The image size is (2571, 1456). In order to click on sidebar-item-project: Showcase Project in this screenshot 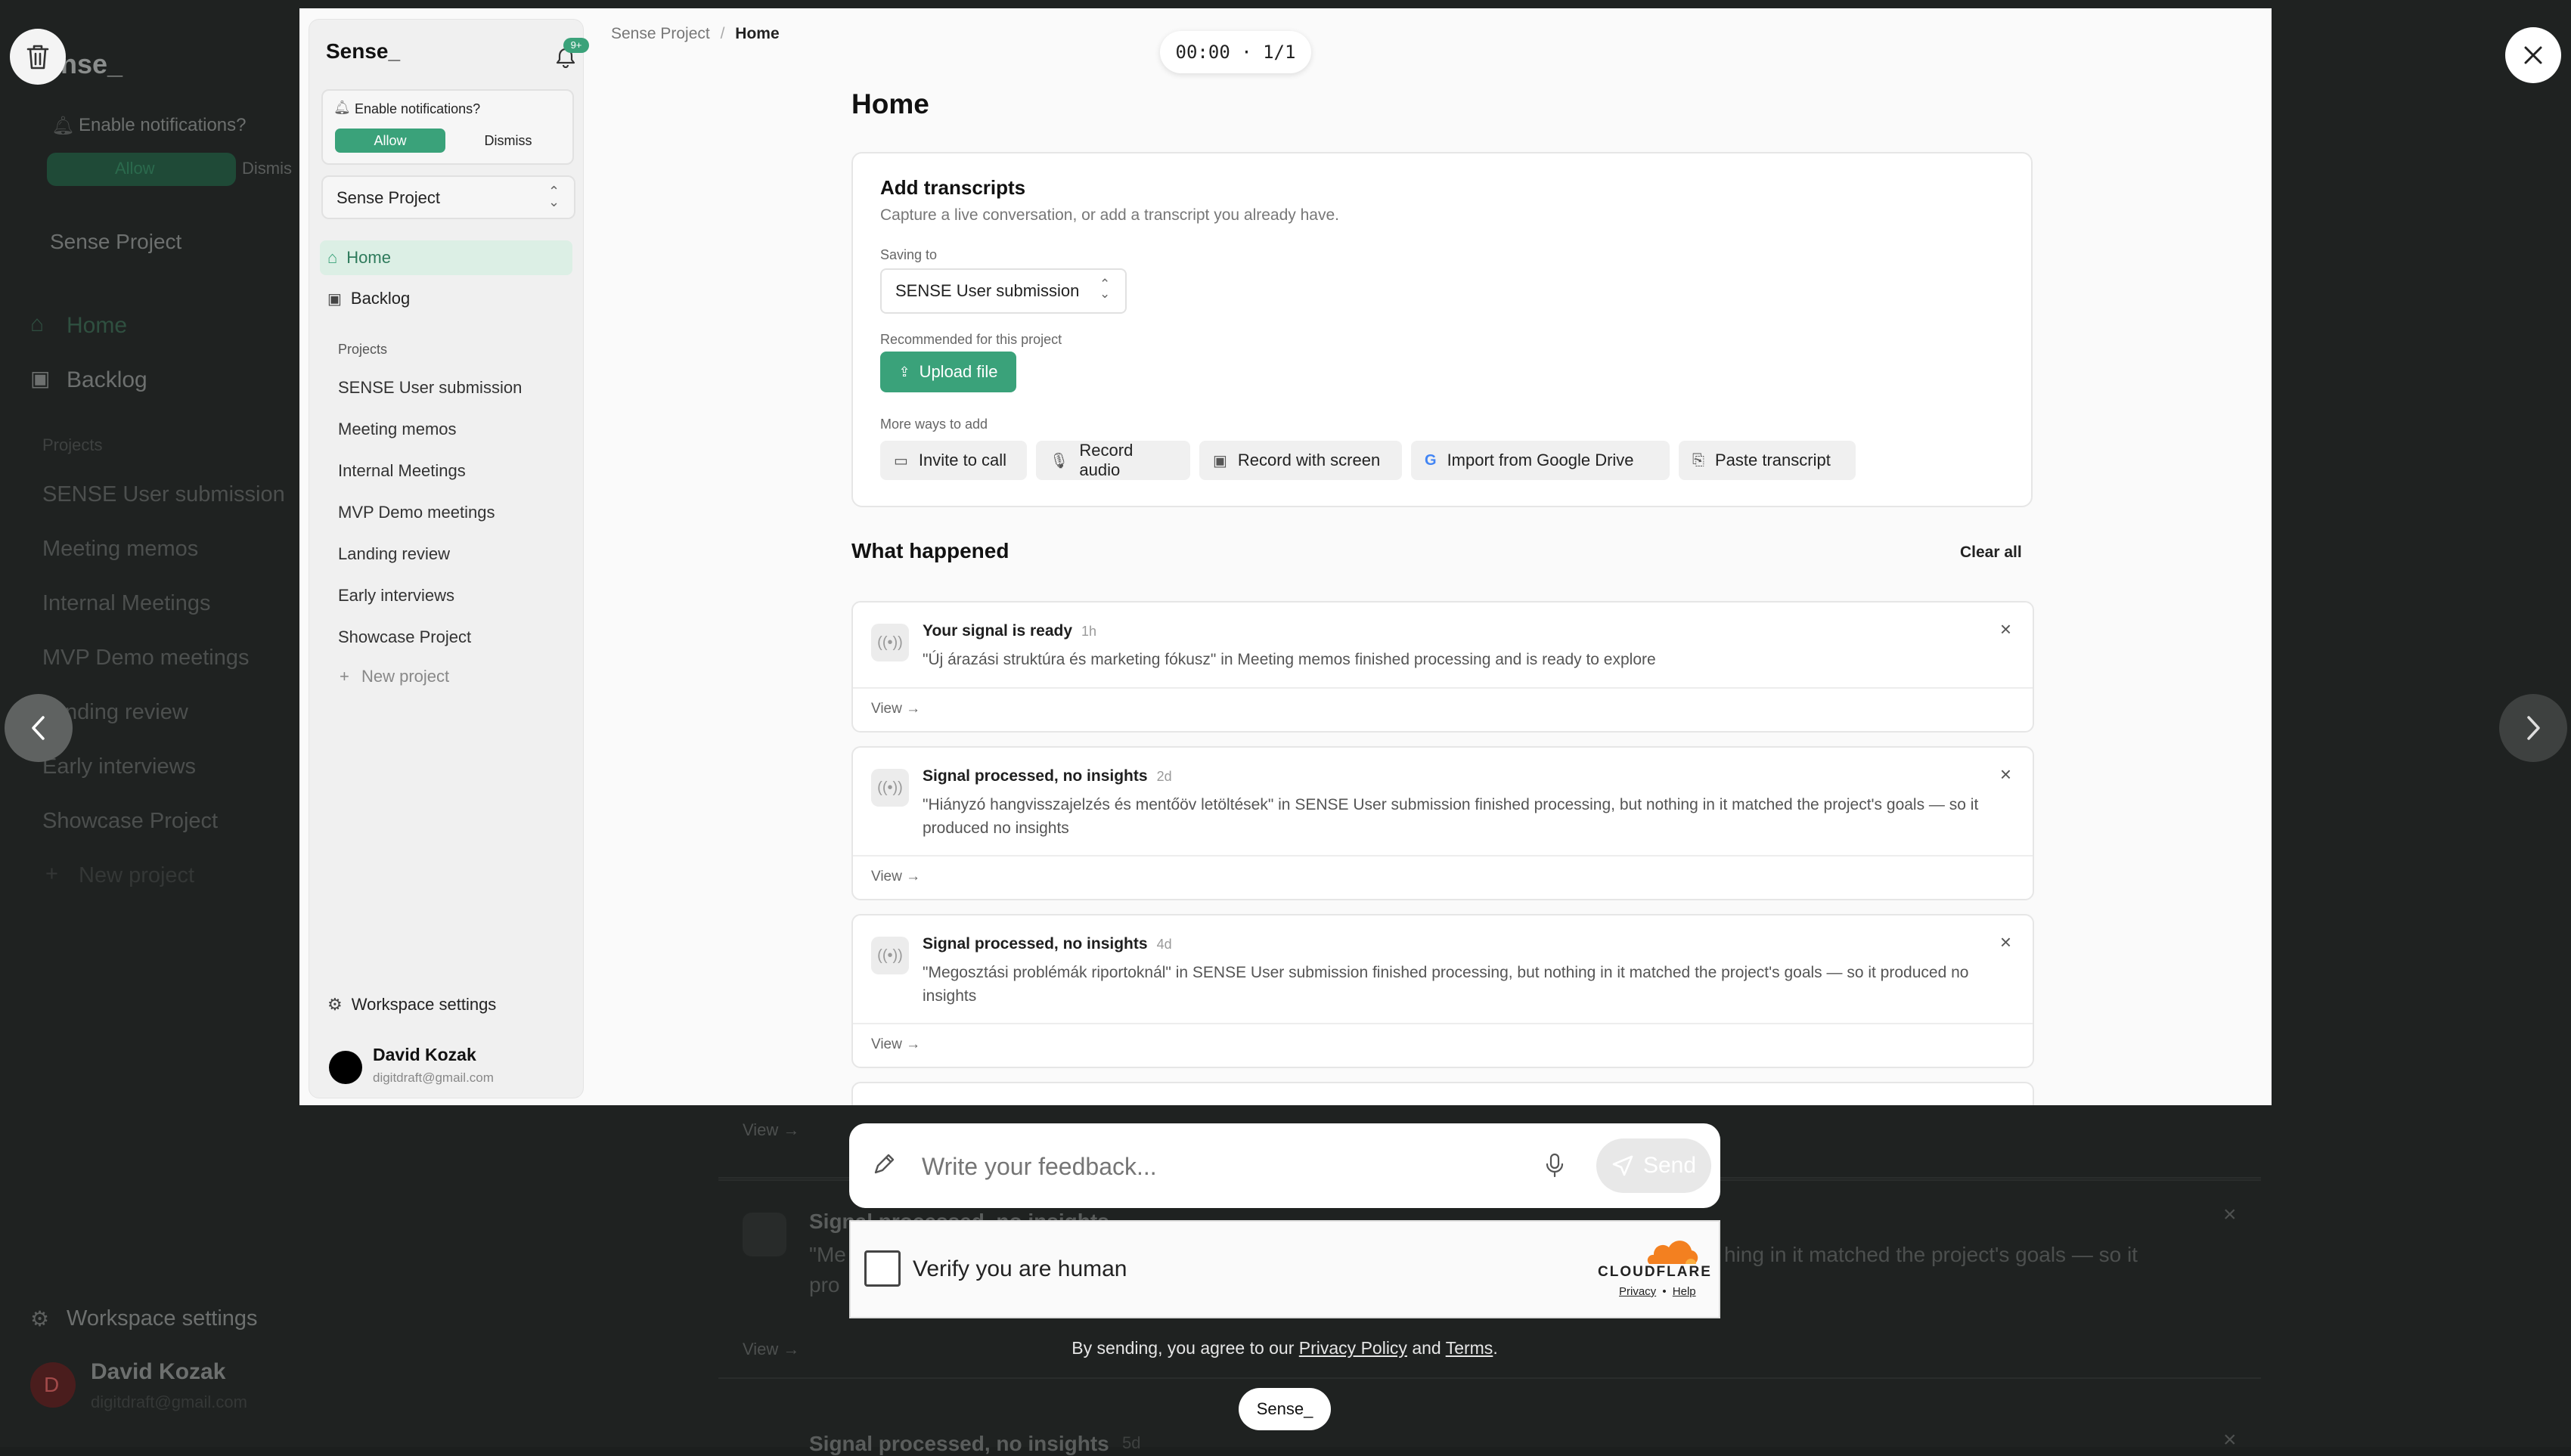, I will do `click(404, 637)`.